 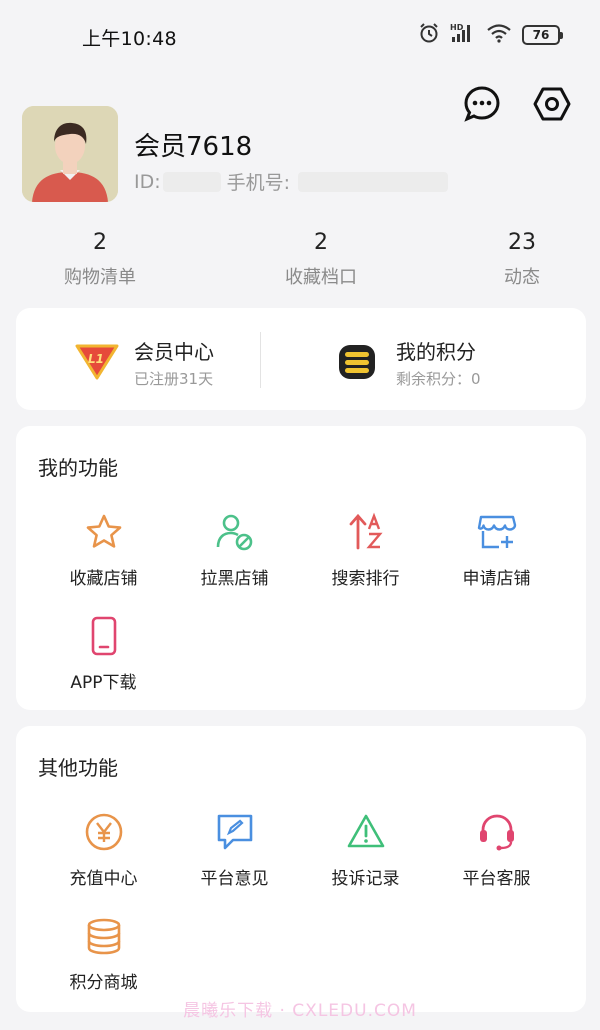 I want to click on system-icons: HD 76, so click(x=490, y=35).